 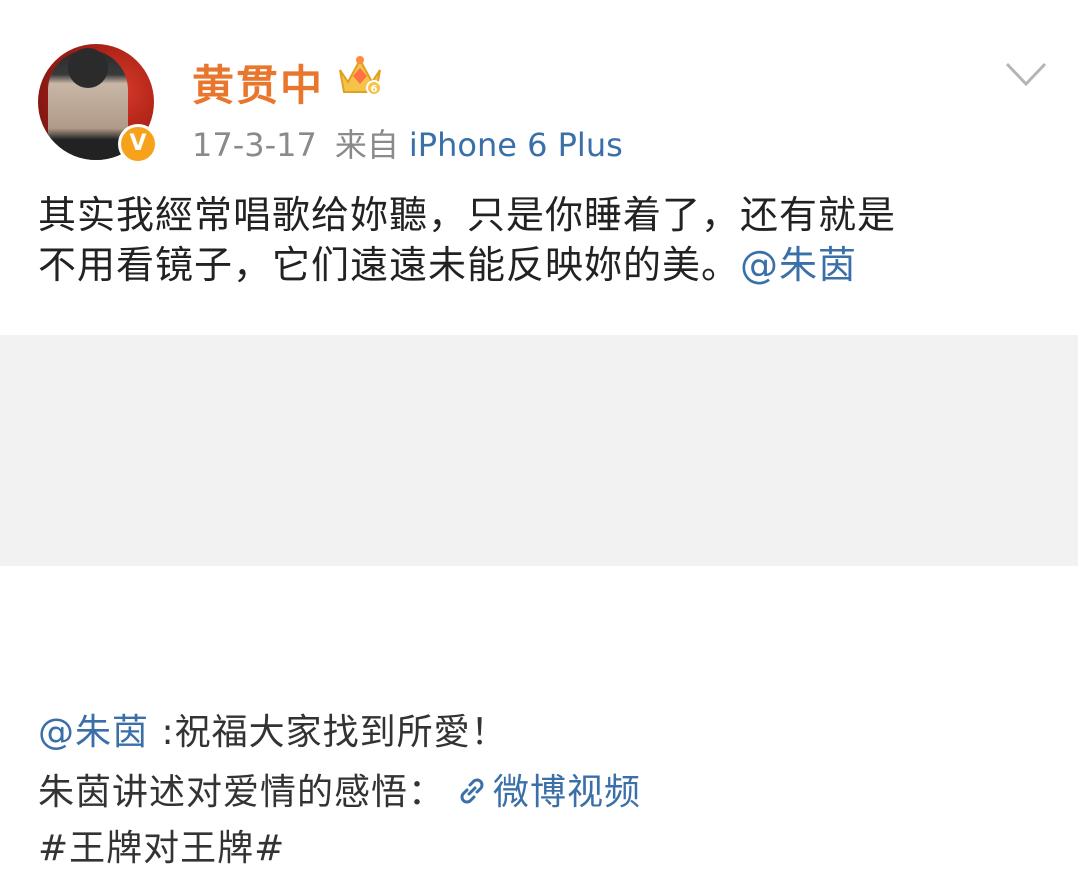 What do you see at coordinates (1026, 75) in the screenshot?
I see `chevron-down-icon` at bounding box center [1026, 75].